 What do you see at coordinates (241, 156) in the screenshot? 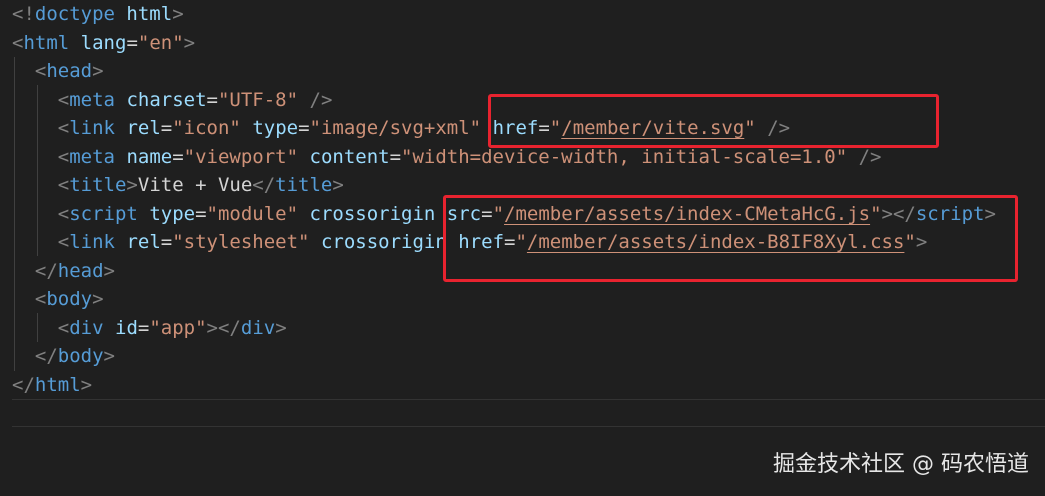
I see `code-token: "viewport"` at bounding box center [241, 156].